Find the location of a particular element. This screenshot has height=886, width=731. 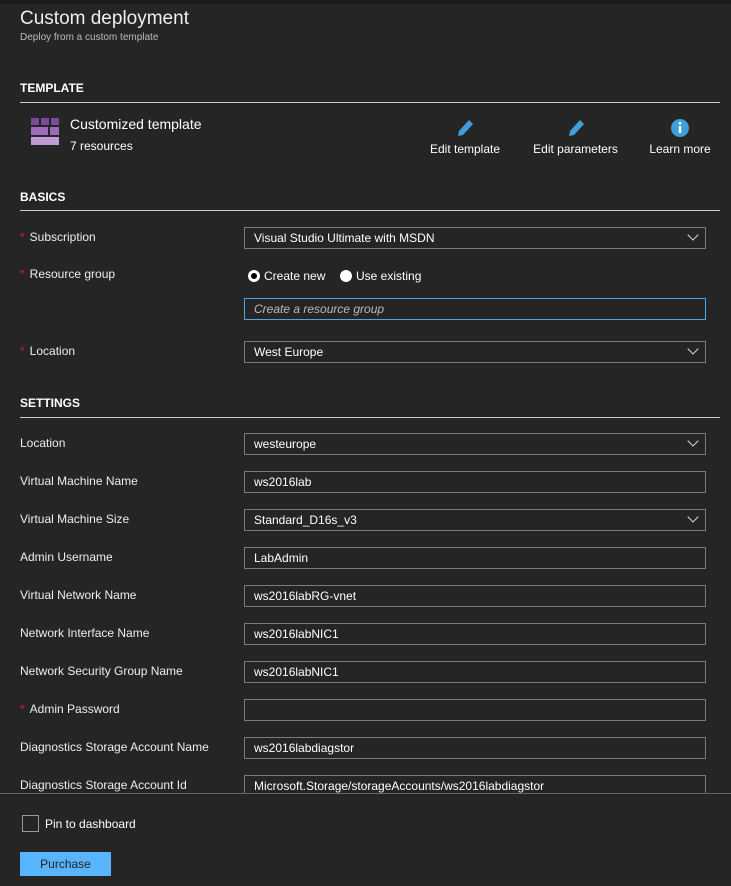

radio-create-new: Create new is located at coordinates (286, 276).